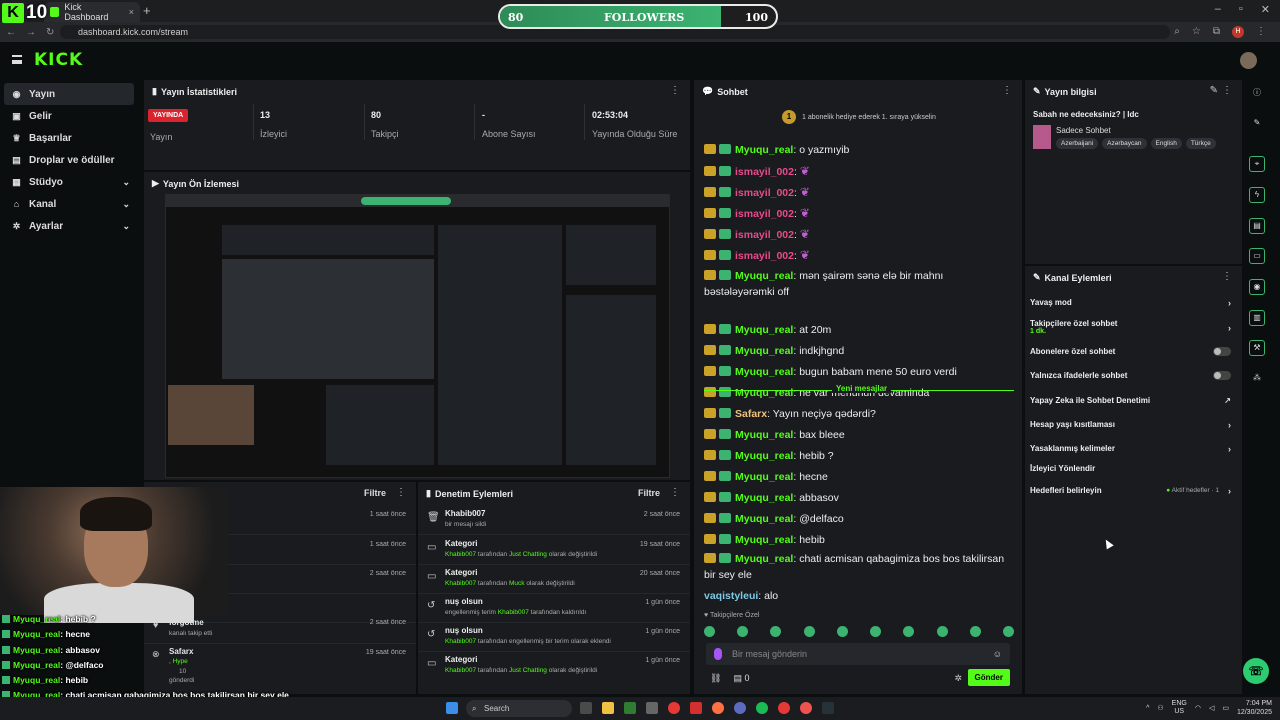  I want to click on store-icon, so click(652, 708).